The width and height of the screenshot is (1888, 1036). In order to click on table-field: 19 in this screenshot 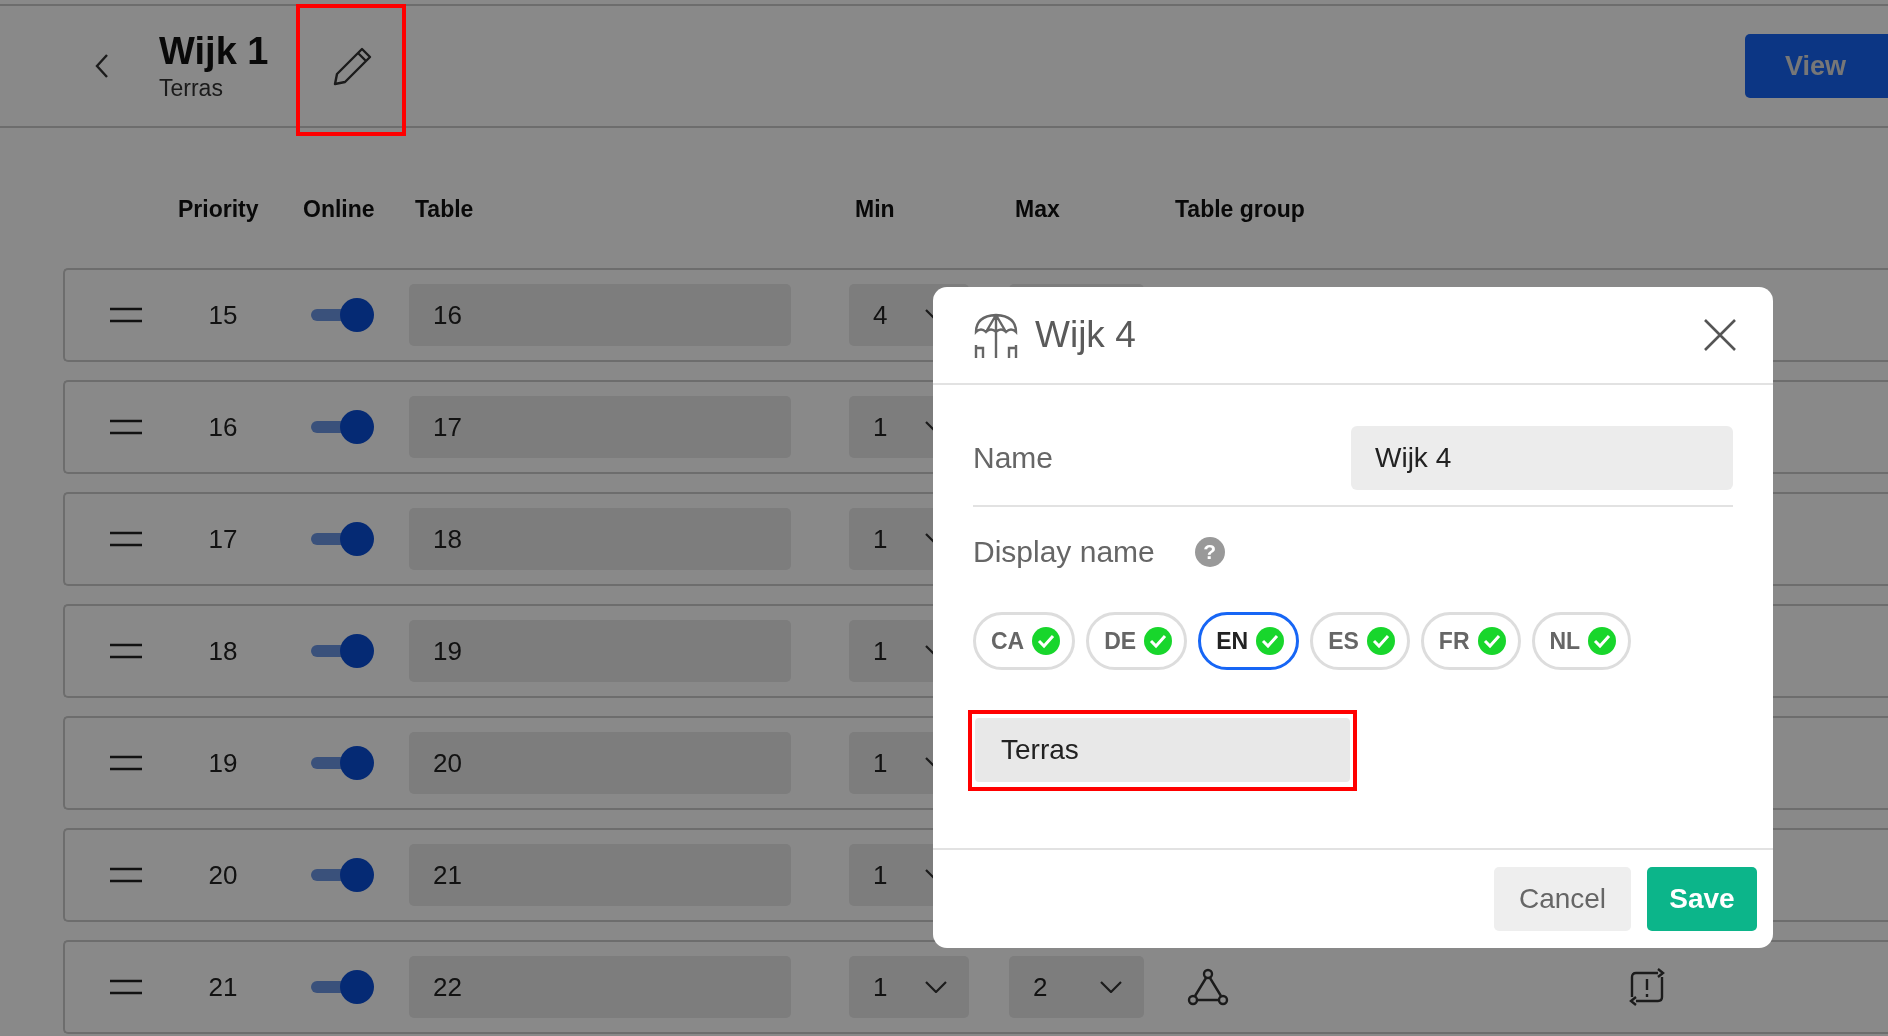, I will do `click(600, 651)`.